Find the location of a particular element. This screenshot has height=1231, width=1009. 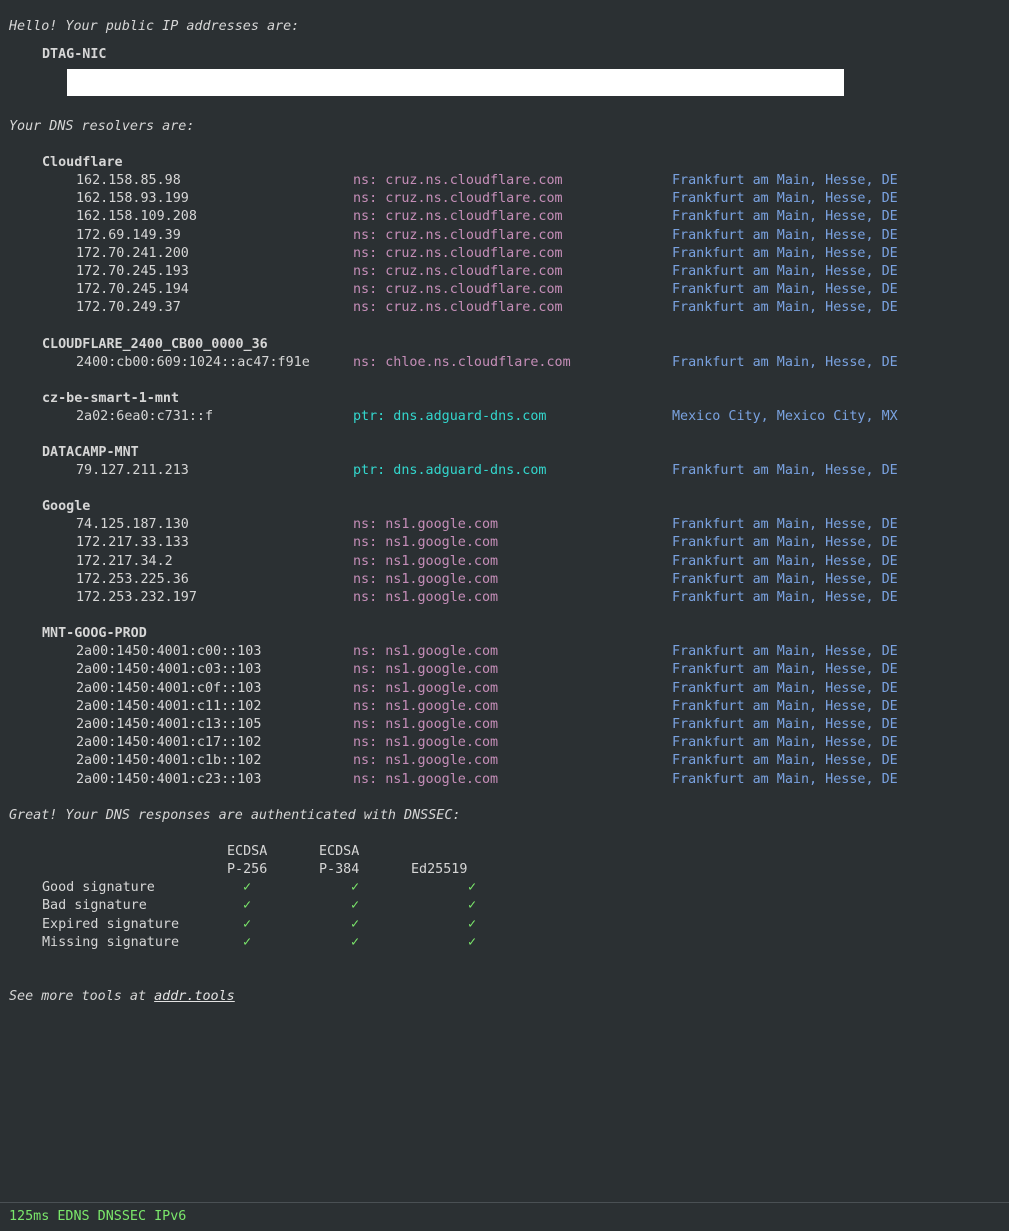

intro-text: Hello! Your public IP addresses are: is located at coordinates (154, 26).